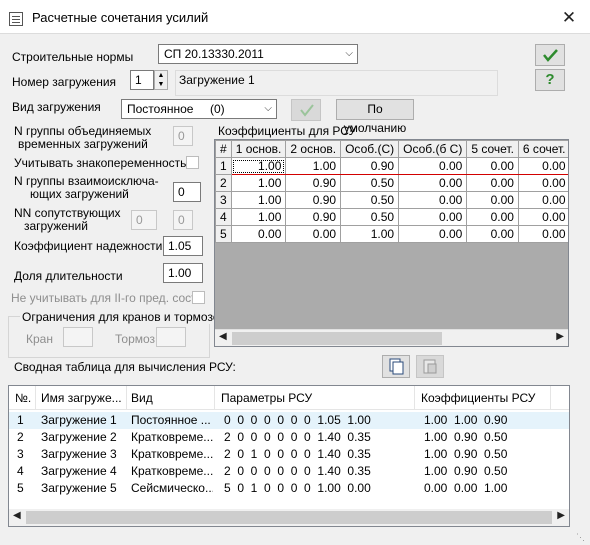 Image resolution: width=590 pixels, height=545 pixels. Describe the element at coordinates (78, 337) in the screenshot. I see `crane-input` at that location.